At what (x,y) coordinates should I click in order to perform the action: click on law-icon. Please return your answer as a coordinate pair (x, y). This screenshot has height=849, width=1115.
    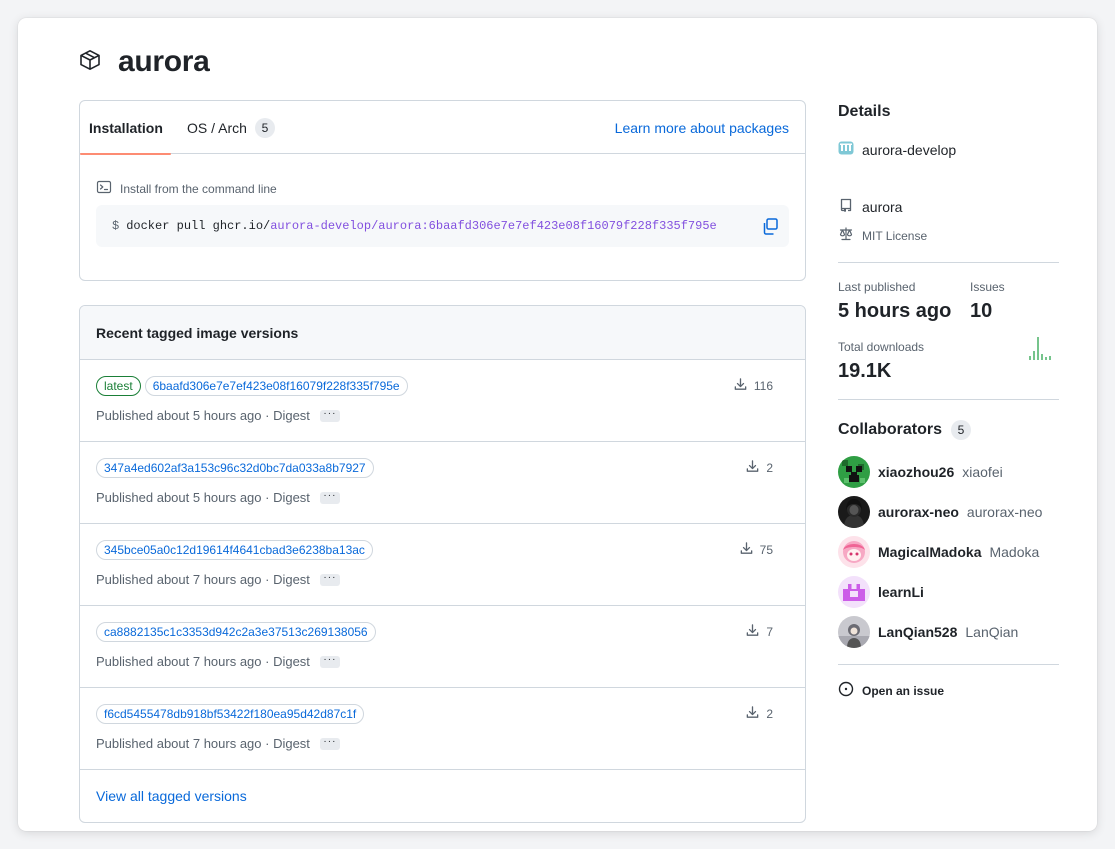
    Looking at the image, I should click on (846, 235).